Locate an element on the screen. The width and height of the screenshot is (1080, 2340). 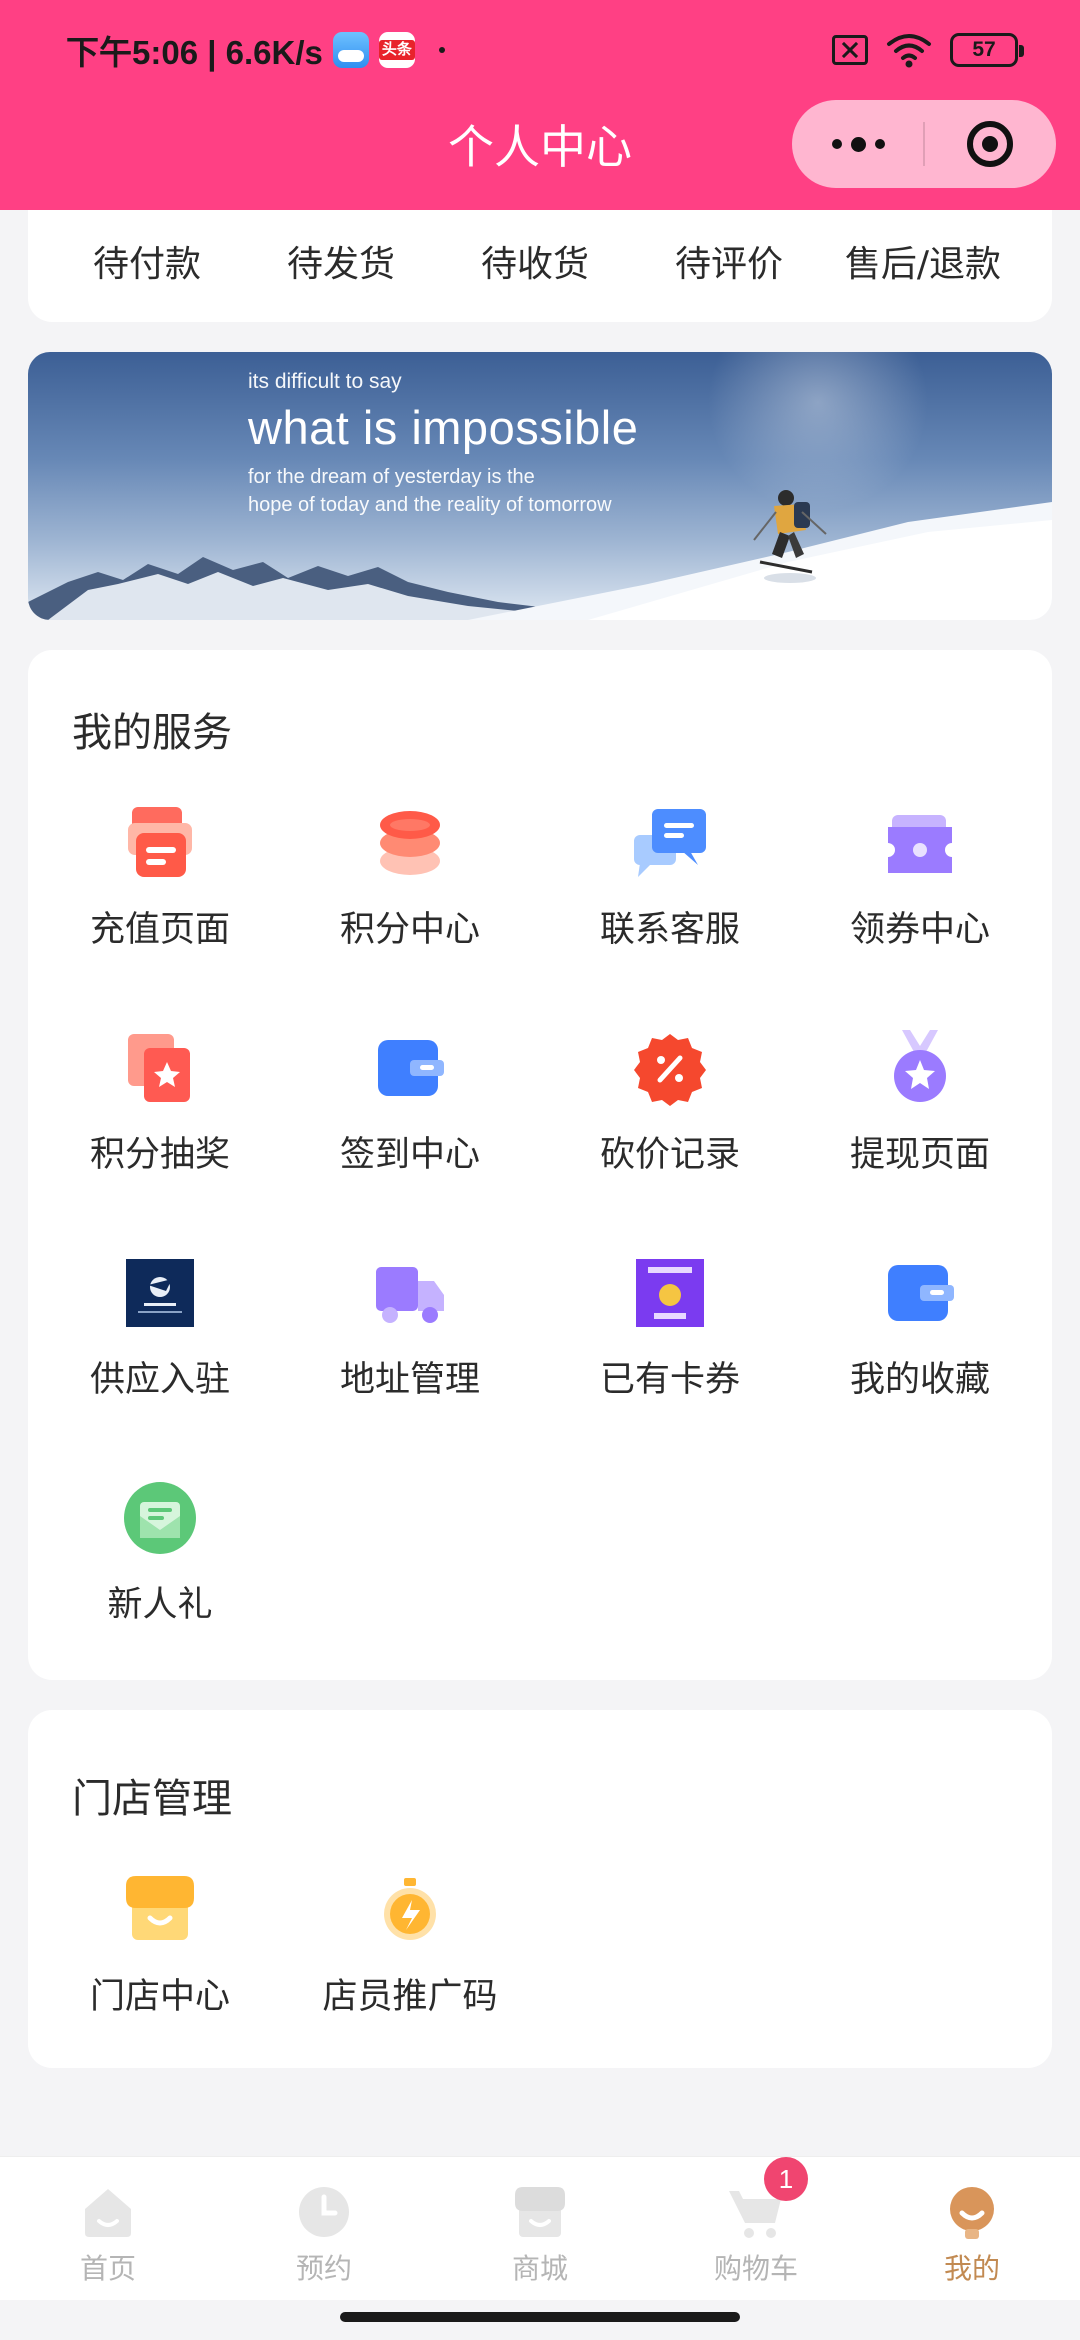
tab-mine: 我的 is located at coordinates (972, 2228).